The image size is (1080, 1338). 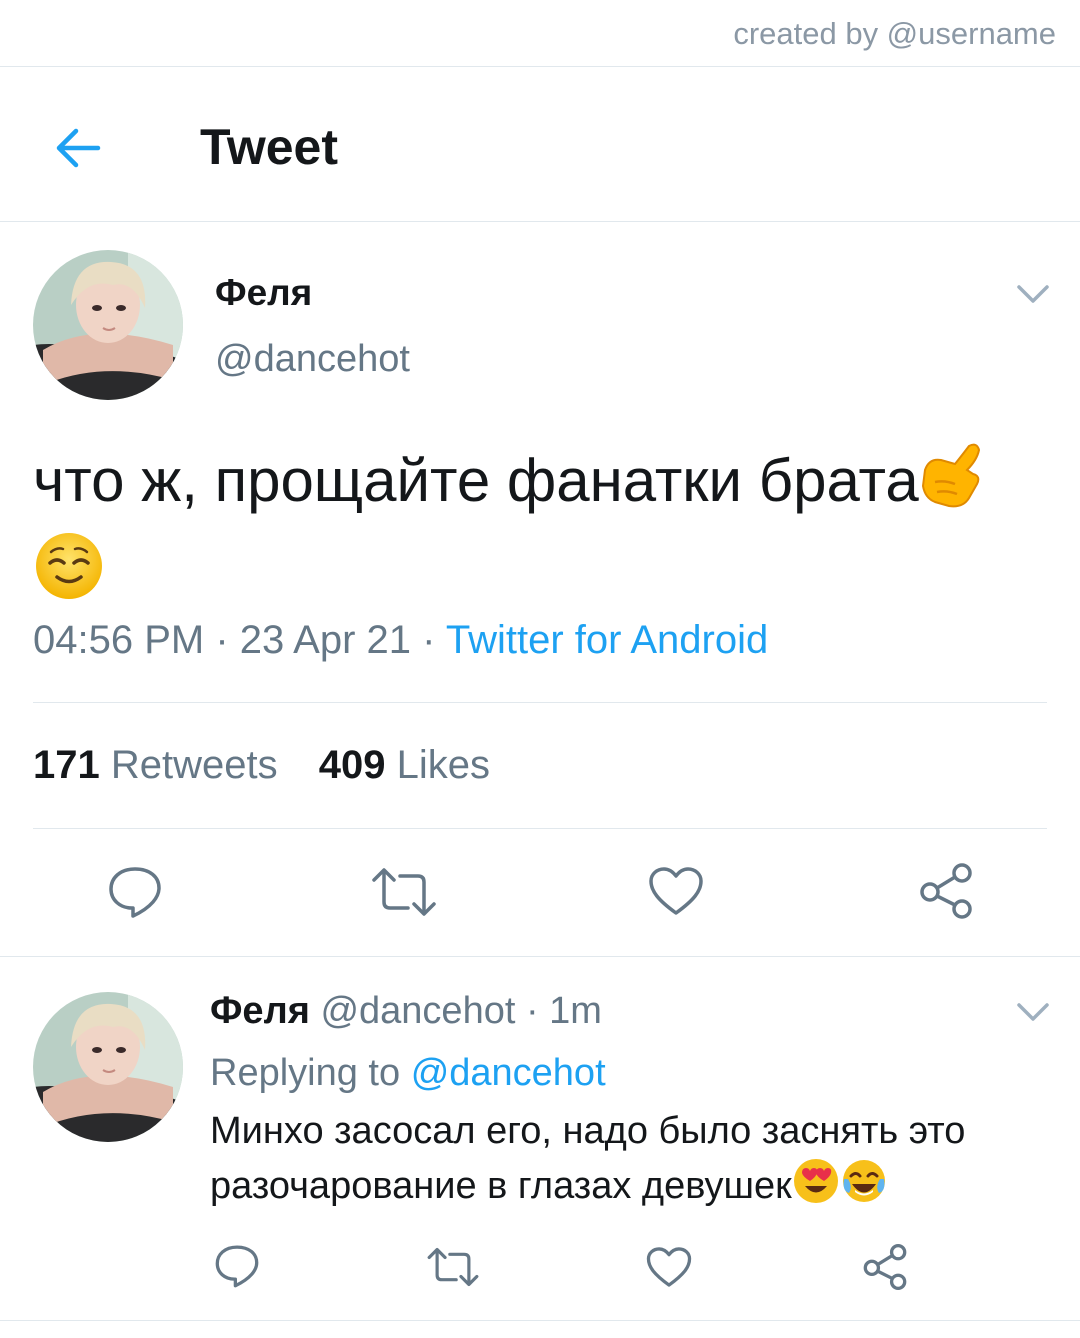 I want to click on reply-reply-button, so click(x=237, y=1266).